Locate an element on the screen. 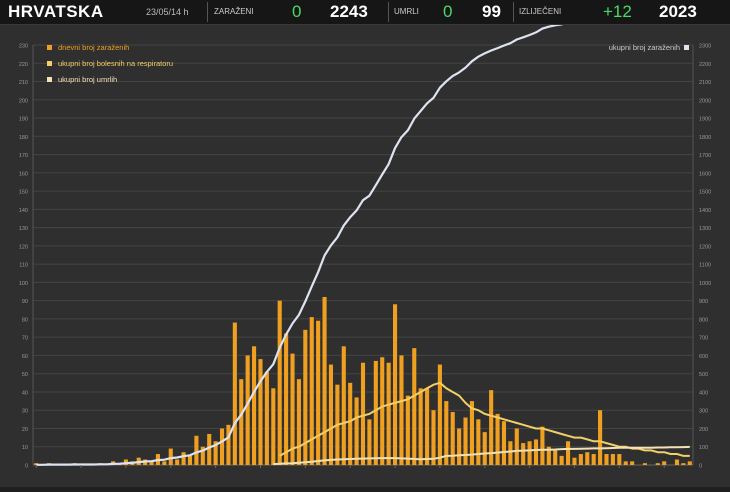 This screenshot has width=730, height=492. left-tick-label: 0 is located at coordinates (26, 467).